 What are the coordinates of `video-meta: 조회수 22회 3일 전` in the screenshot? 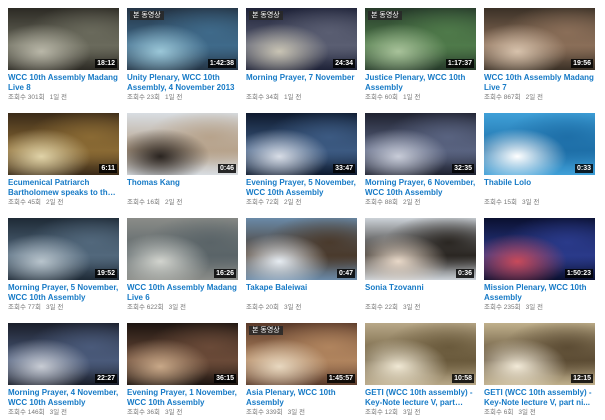 It's located at (420, 307).